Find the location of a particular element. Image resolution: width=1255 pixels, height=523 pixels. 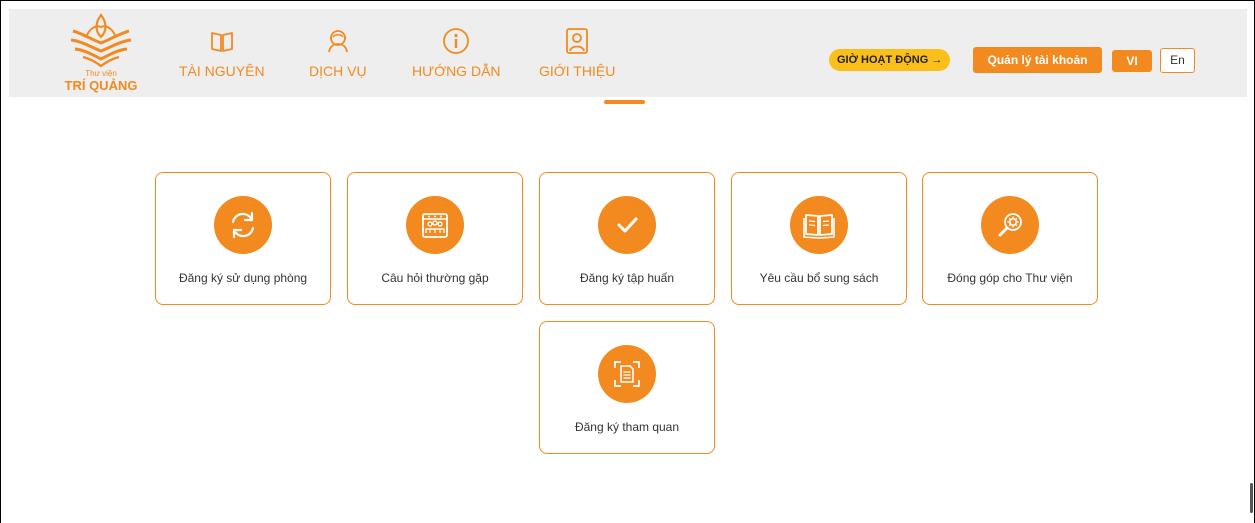

language-en-button: En is located at coordinates (1177, 60).